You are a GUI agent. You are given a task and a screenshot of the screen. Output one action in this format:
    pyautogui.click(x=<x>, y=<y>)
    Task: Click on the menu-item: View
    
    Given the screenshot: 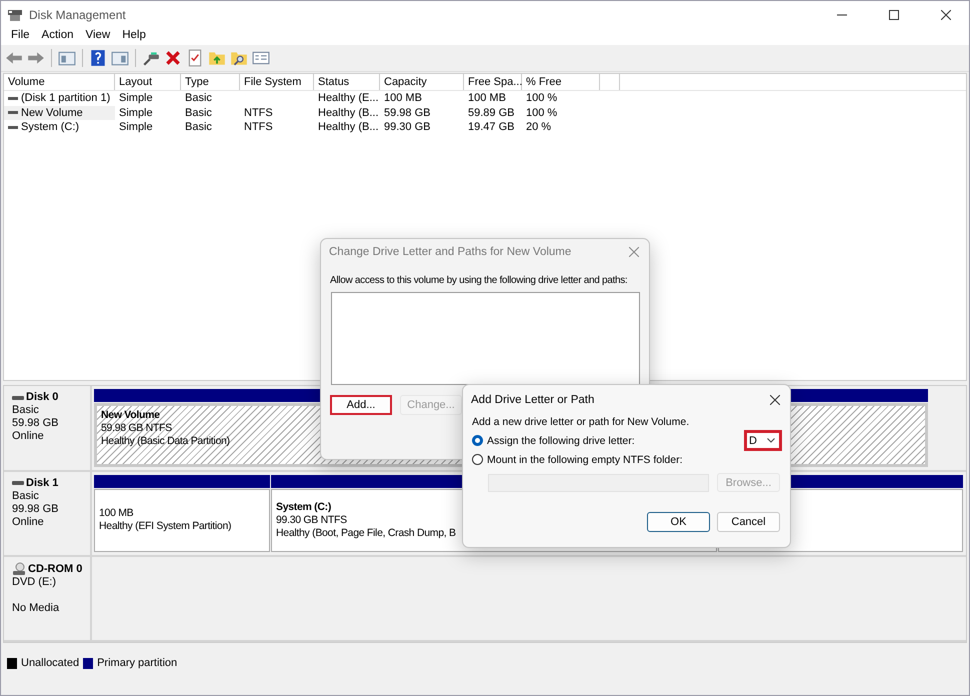 What is the action you would take?
    pyautogui.click(x=98, y=36)
    